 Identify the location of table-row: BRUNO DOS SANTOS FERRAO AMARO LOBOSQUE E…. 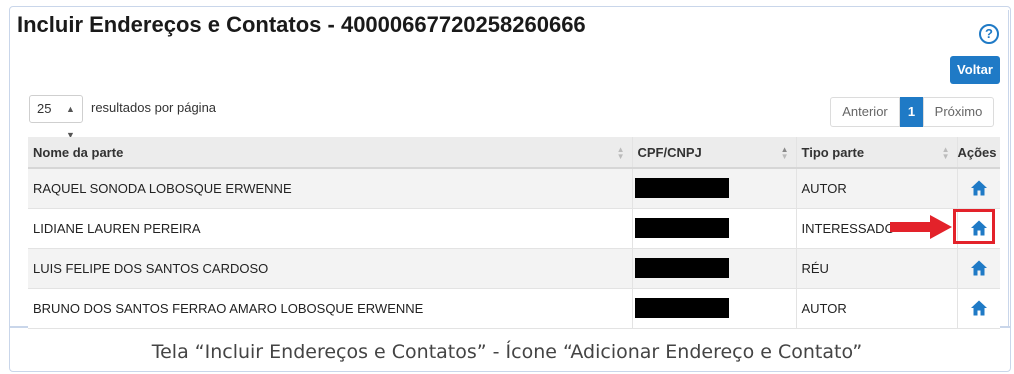
(514, 308).